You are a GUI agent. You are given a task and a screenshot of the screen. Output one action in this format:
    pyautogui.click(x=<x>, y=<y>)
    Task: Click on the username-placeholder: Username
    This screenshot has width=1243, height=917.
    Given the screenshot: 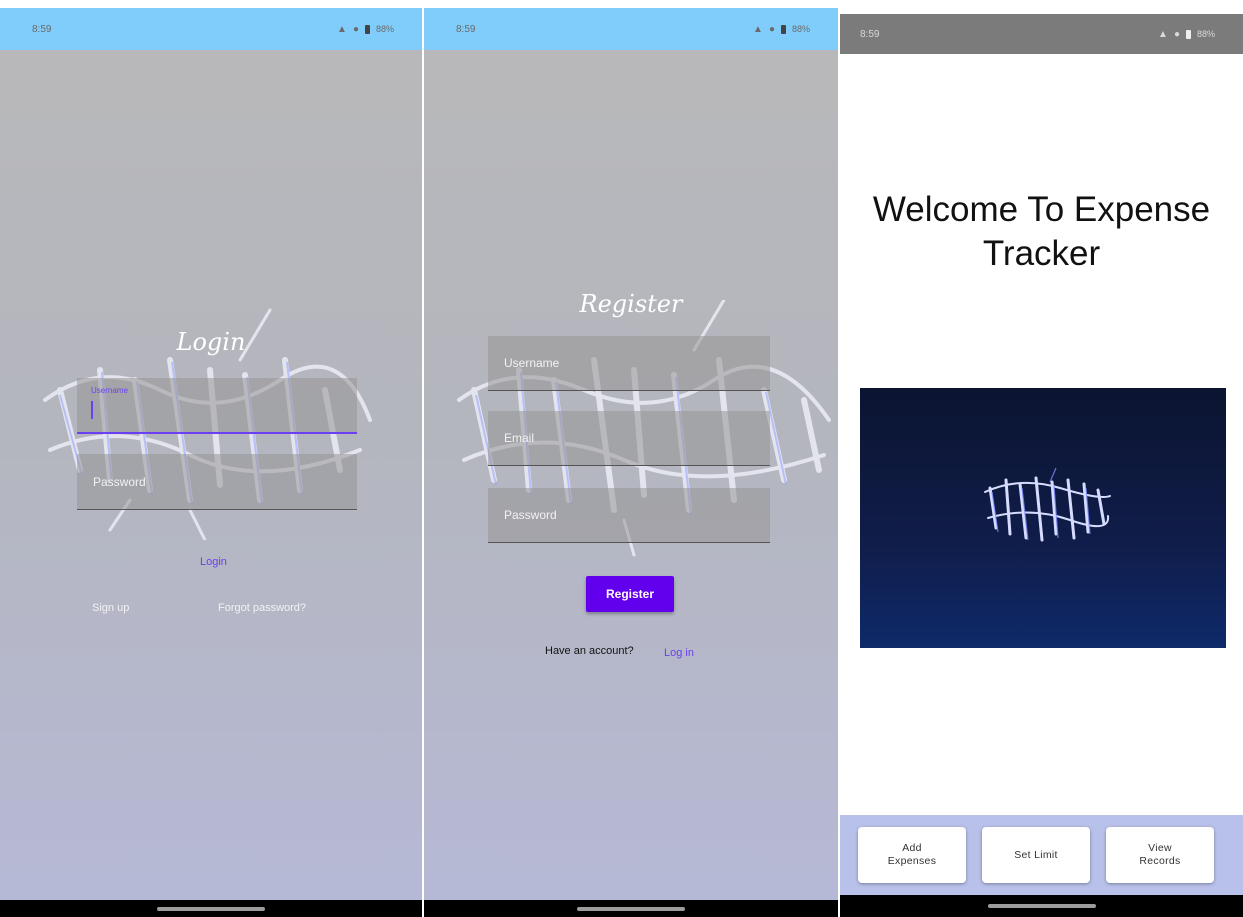 What is the action you would take?
    pyautogui.click(x=532, y=363)
    